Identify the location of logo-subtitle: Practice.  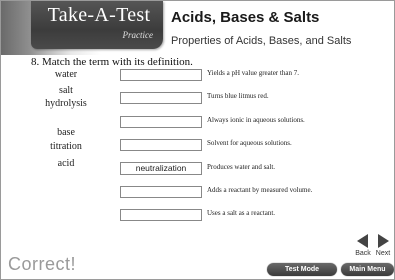
(138, 35).